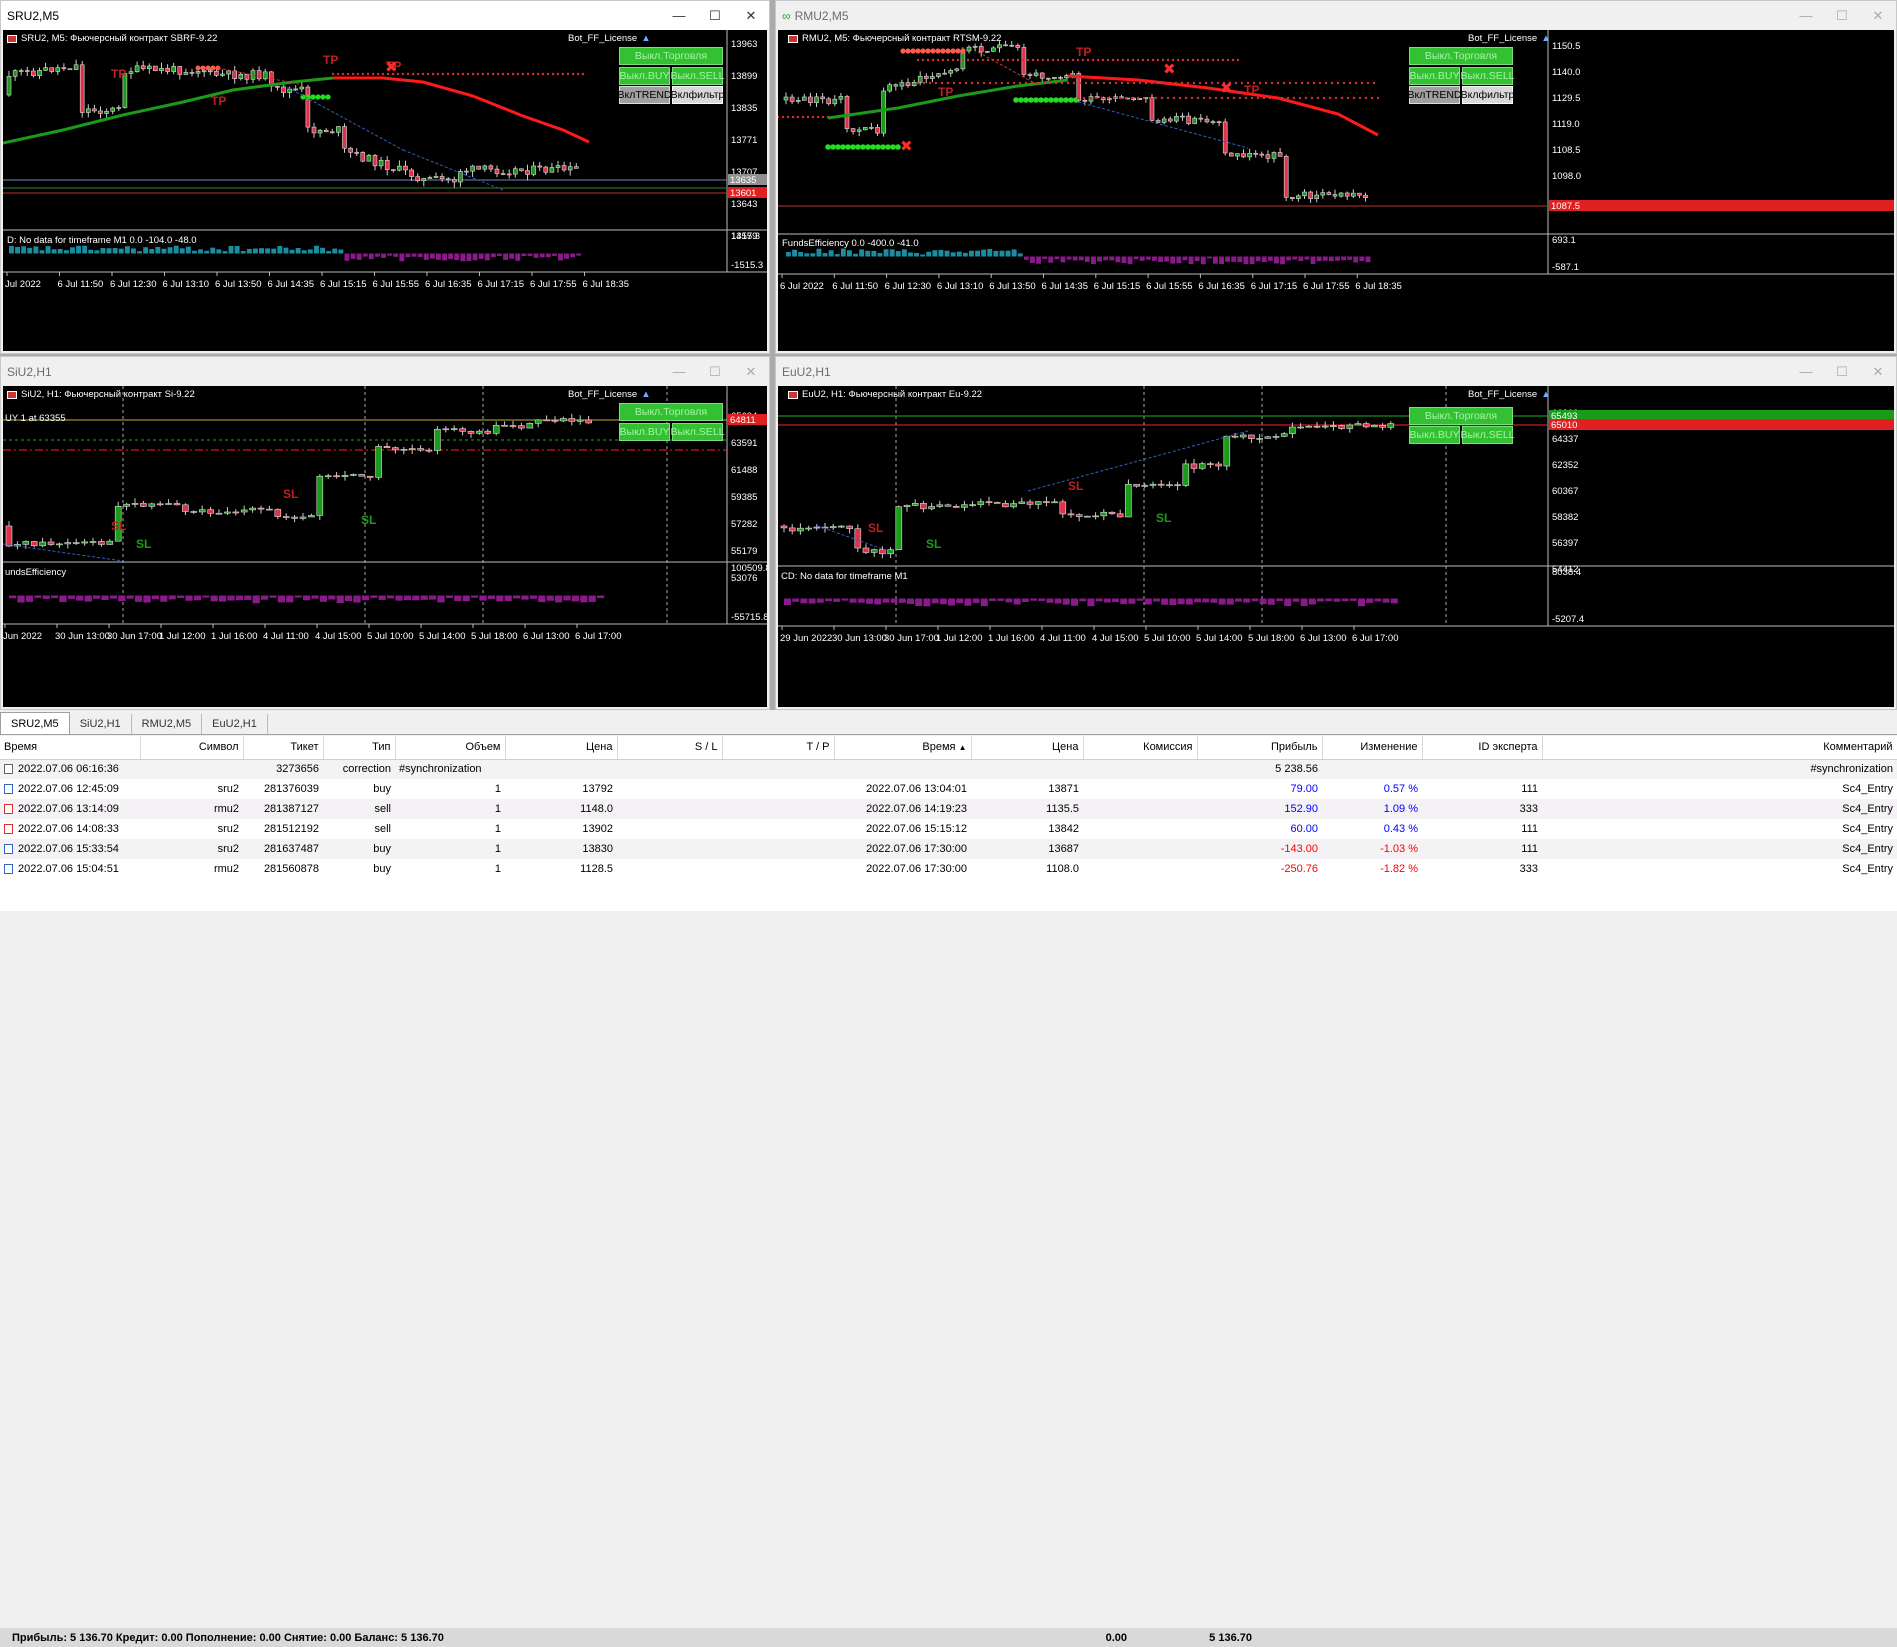  I want to click on order-label: UY 1 at 63355, so click(35, 418).